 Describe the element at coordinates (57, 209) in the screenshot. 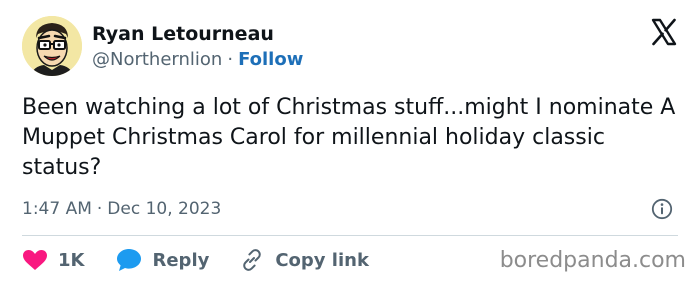

I see `tweet-time: 1:47 AM` at that location.